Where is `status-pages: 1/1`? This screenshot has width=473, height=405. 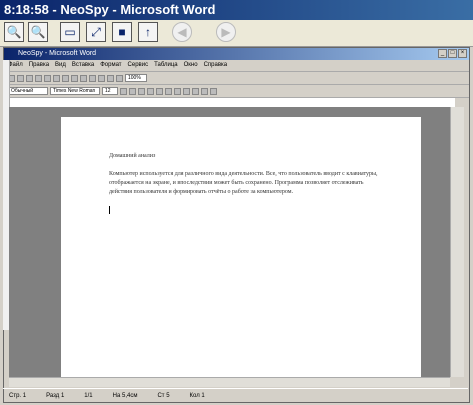
status-pages: 1/1 is located at coordinates (88, 396).